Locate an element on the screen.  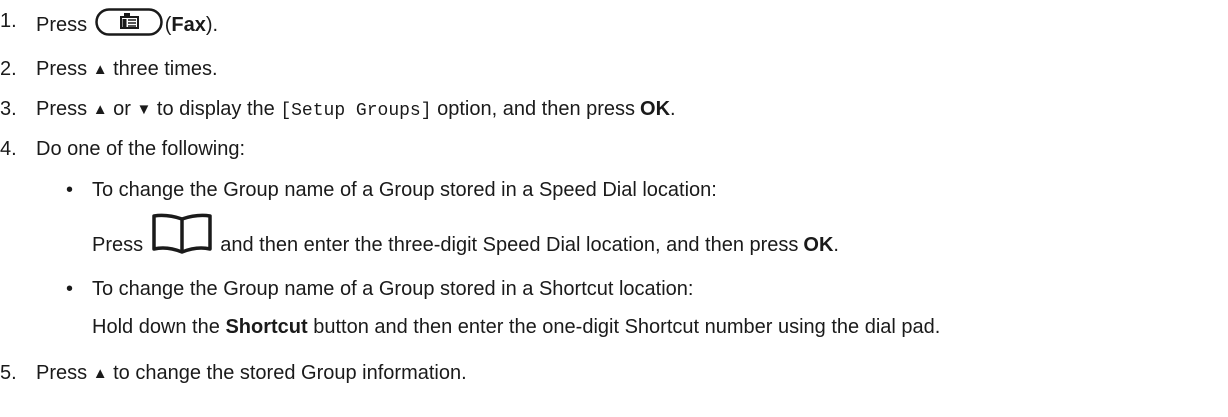
step-number: 5. is located at coordinates (8, 373).